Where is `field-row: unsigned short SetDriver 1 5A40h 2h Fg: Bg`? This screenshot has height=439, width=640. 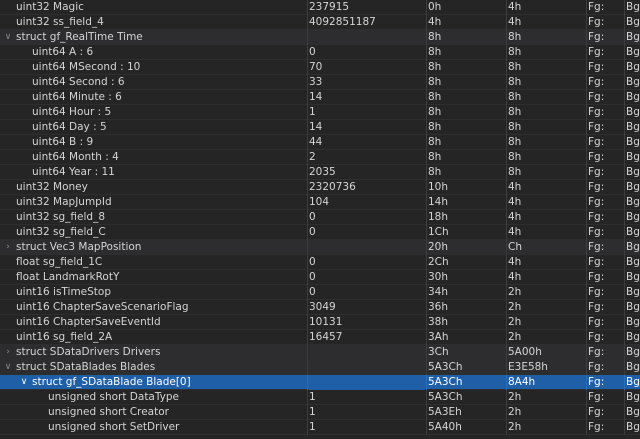
field-row: unsigned short SetDriver 1 5A40h 2h Fg: Bg is located at coordinates (320, 427).